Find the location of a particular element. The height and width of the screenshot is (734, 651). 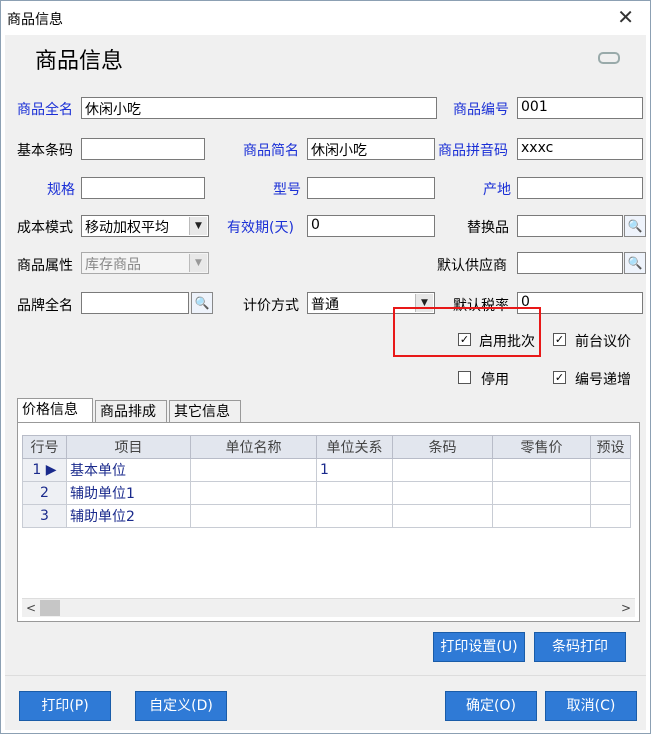

cost-mode-select: 移动加权平均 ▼ is located at coordinates (145, 226).